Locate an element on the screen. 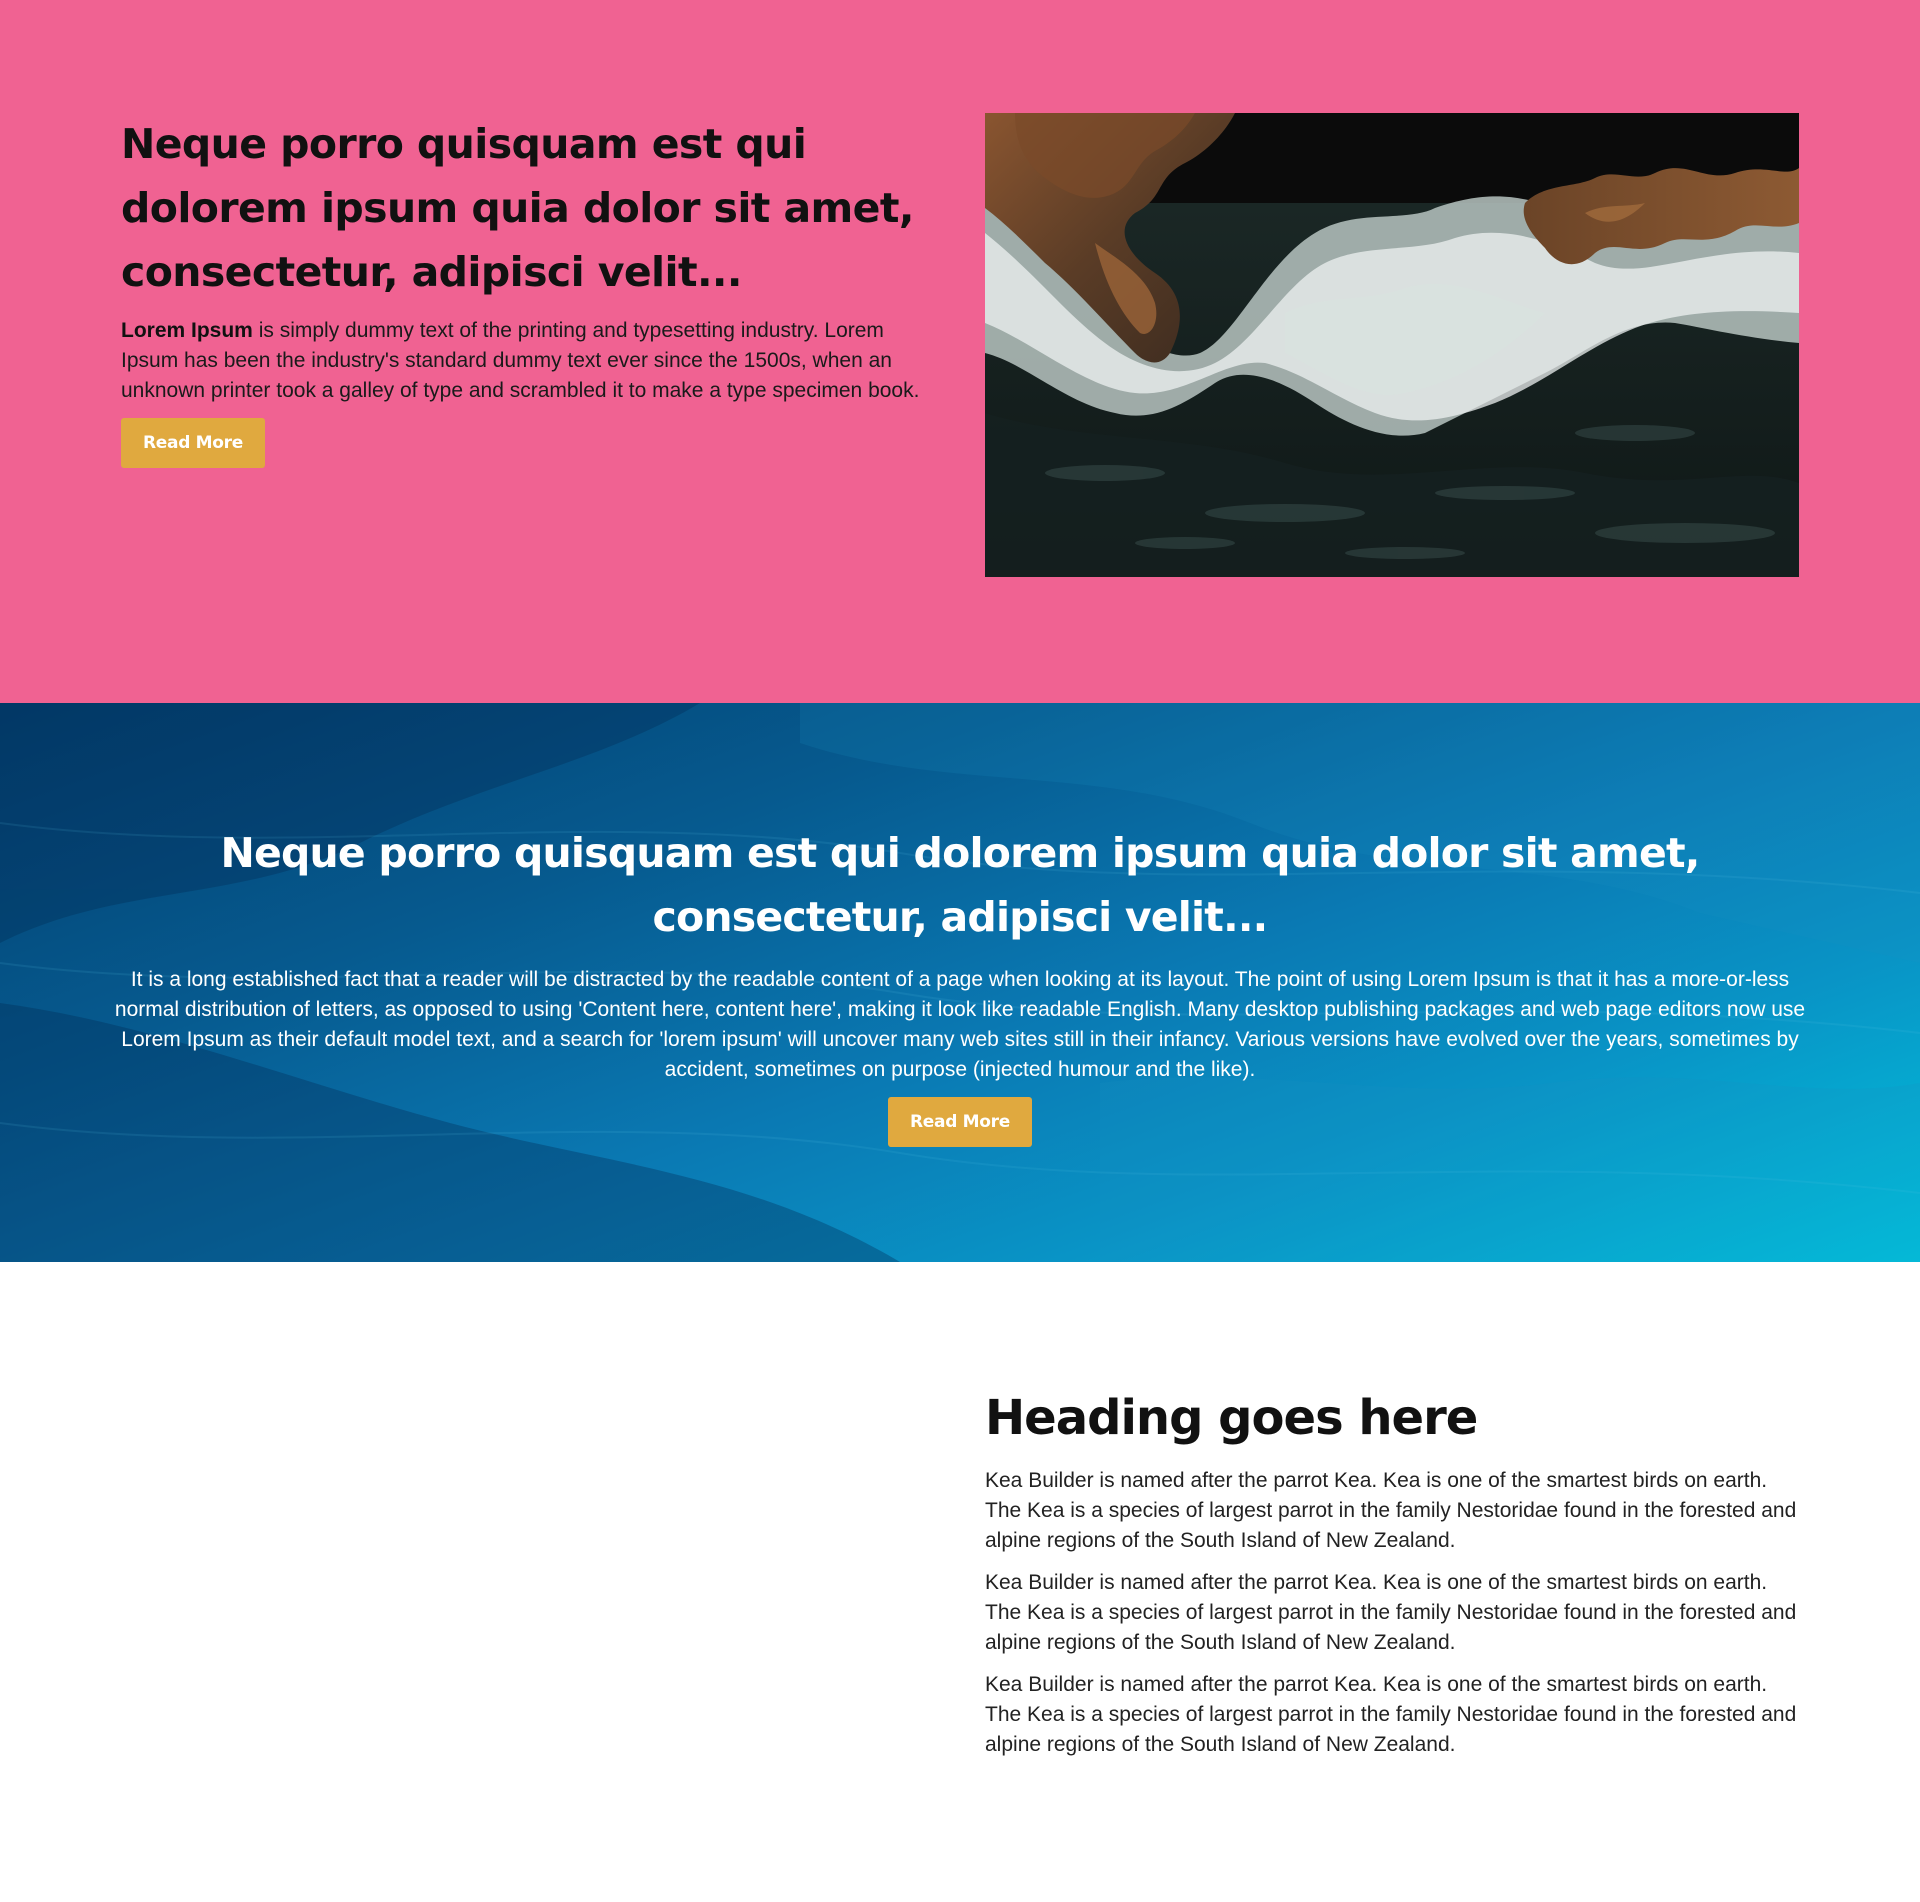  hero-coastline-image is located at coordinates (1392, 345).